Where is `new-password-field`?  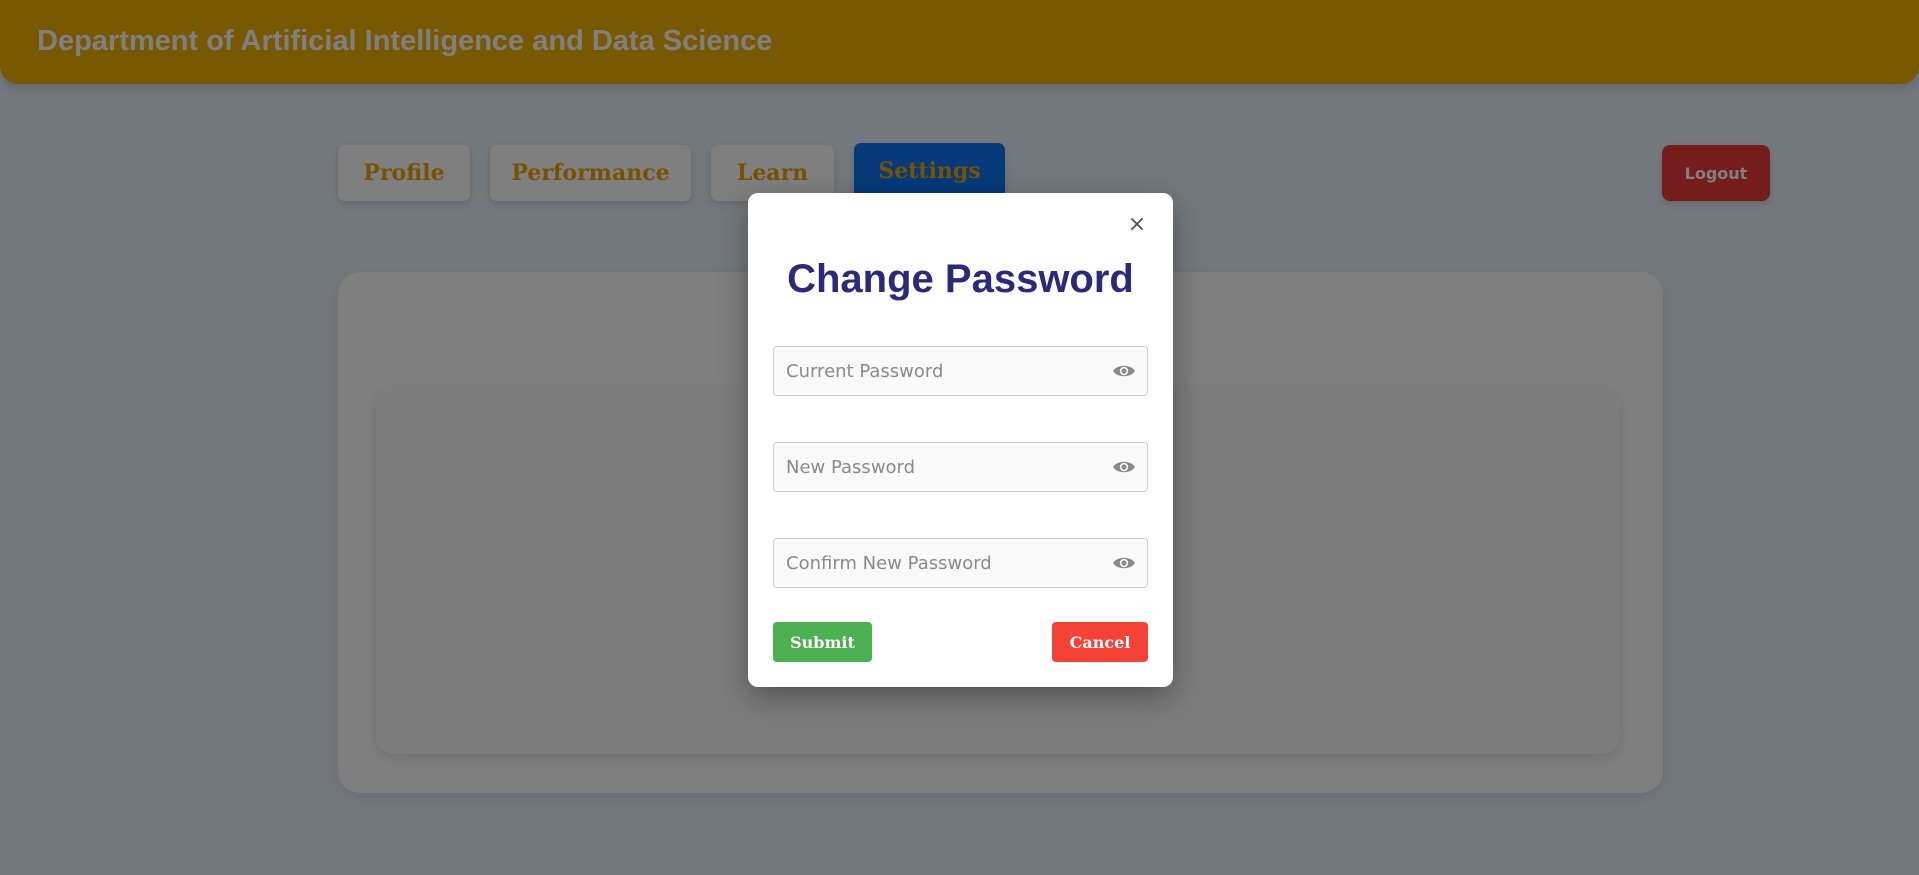
new-password-field is located at coordinates (960, 467).